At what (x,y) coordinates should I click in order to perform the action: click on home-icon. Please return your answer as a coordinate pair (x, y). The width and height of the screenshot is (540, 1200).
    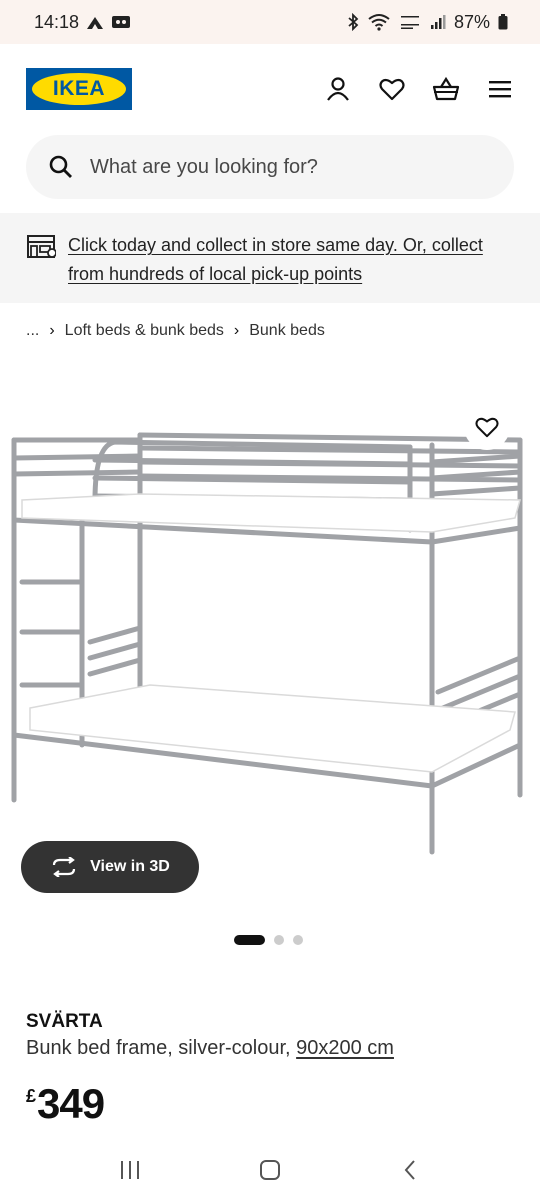
    Looking at the image, I should click on (270, 1170).